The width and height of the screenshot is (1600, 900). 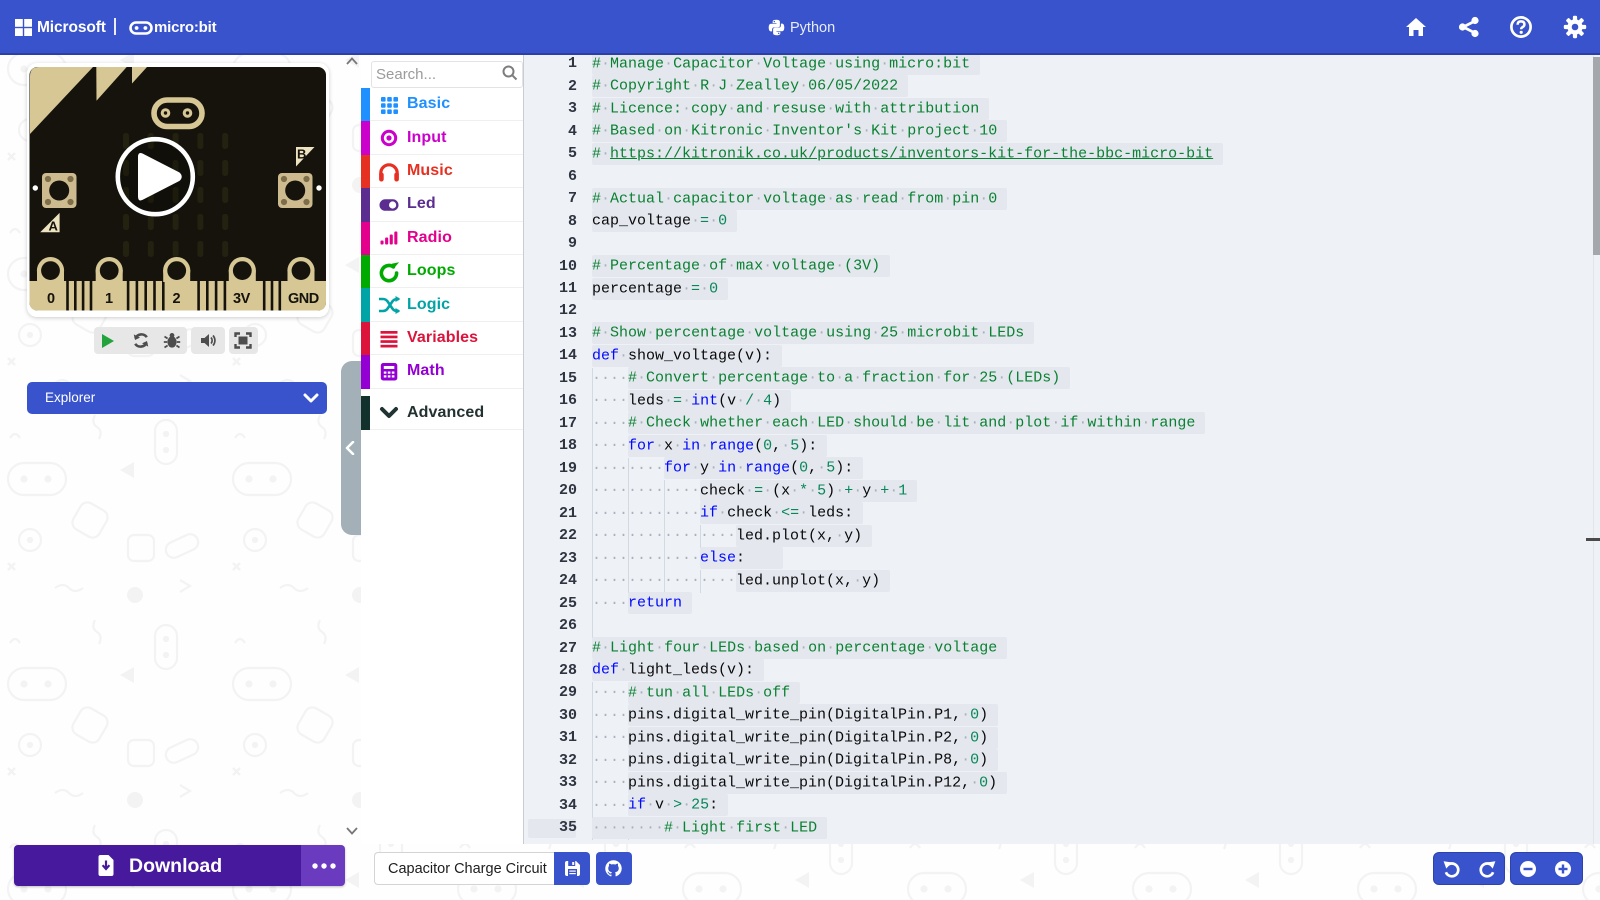 I want to click on svg-text: 3V, so click(x=242, y=299).